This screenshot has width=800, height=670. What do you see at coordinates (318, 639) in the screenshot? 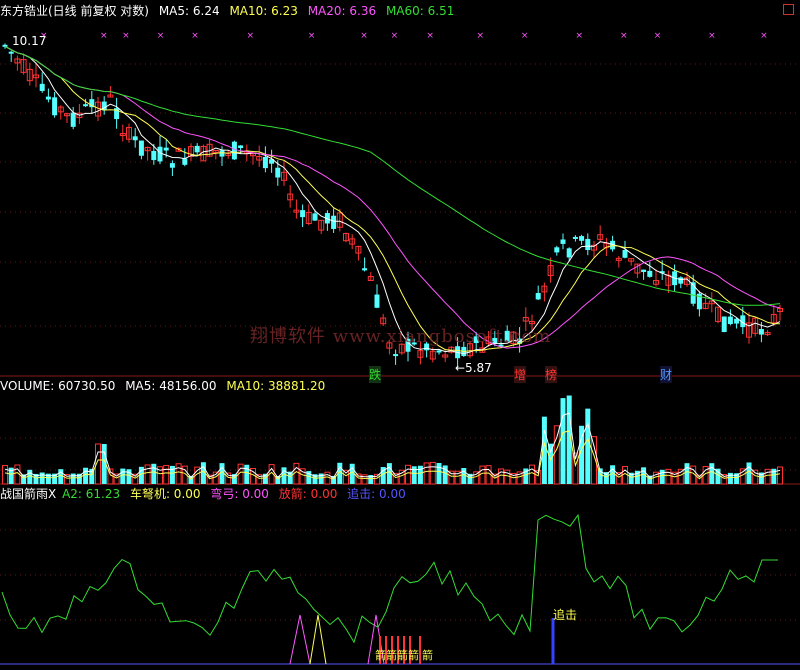
I see `chenu-signal` at bounding box center [318, 639].